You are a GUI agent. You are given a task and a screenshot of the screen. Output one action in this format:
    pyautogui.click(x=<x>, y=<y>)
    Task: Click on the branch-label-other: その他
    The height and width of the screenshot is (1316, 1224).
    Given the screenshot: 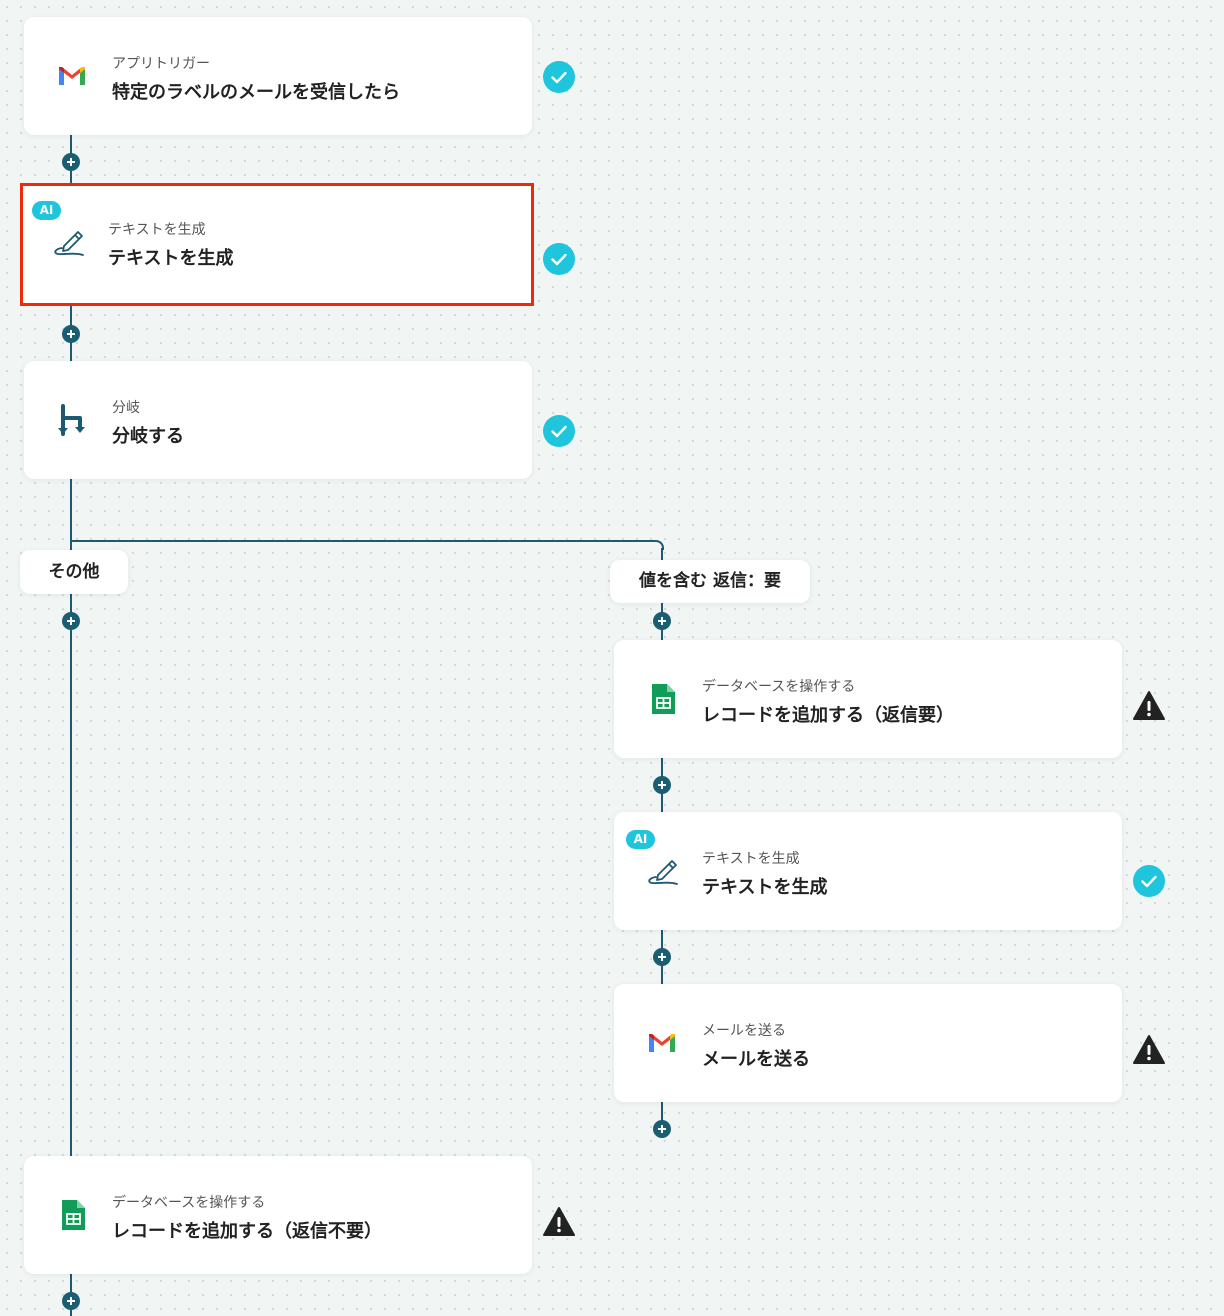 What is the action you would take?
    pyautogui.click(x=74, y=572)
    